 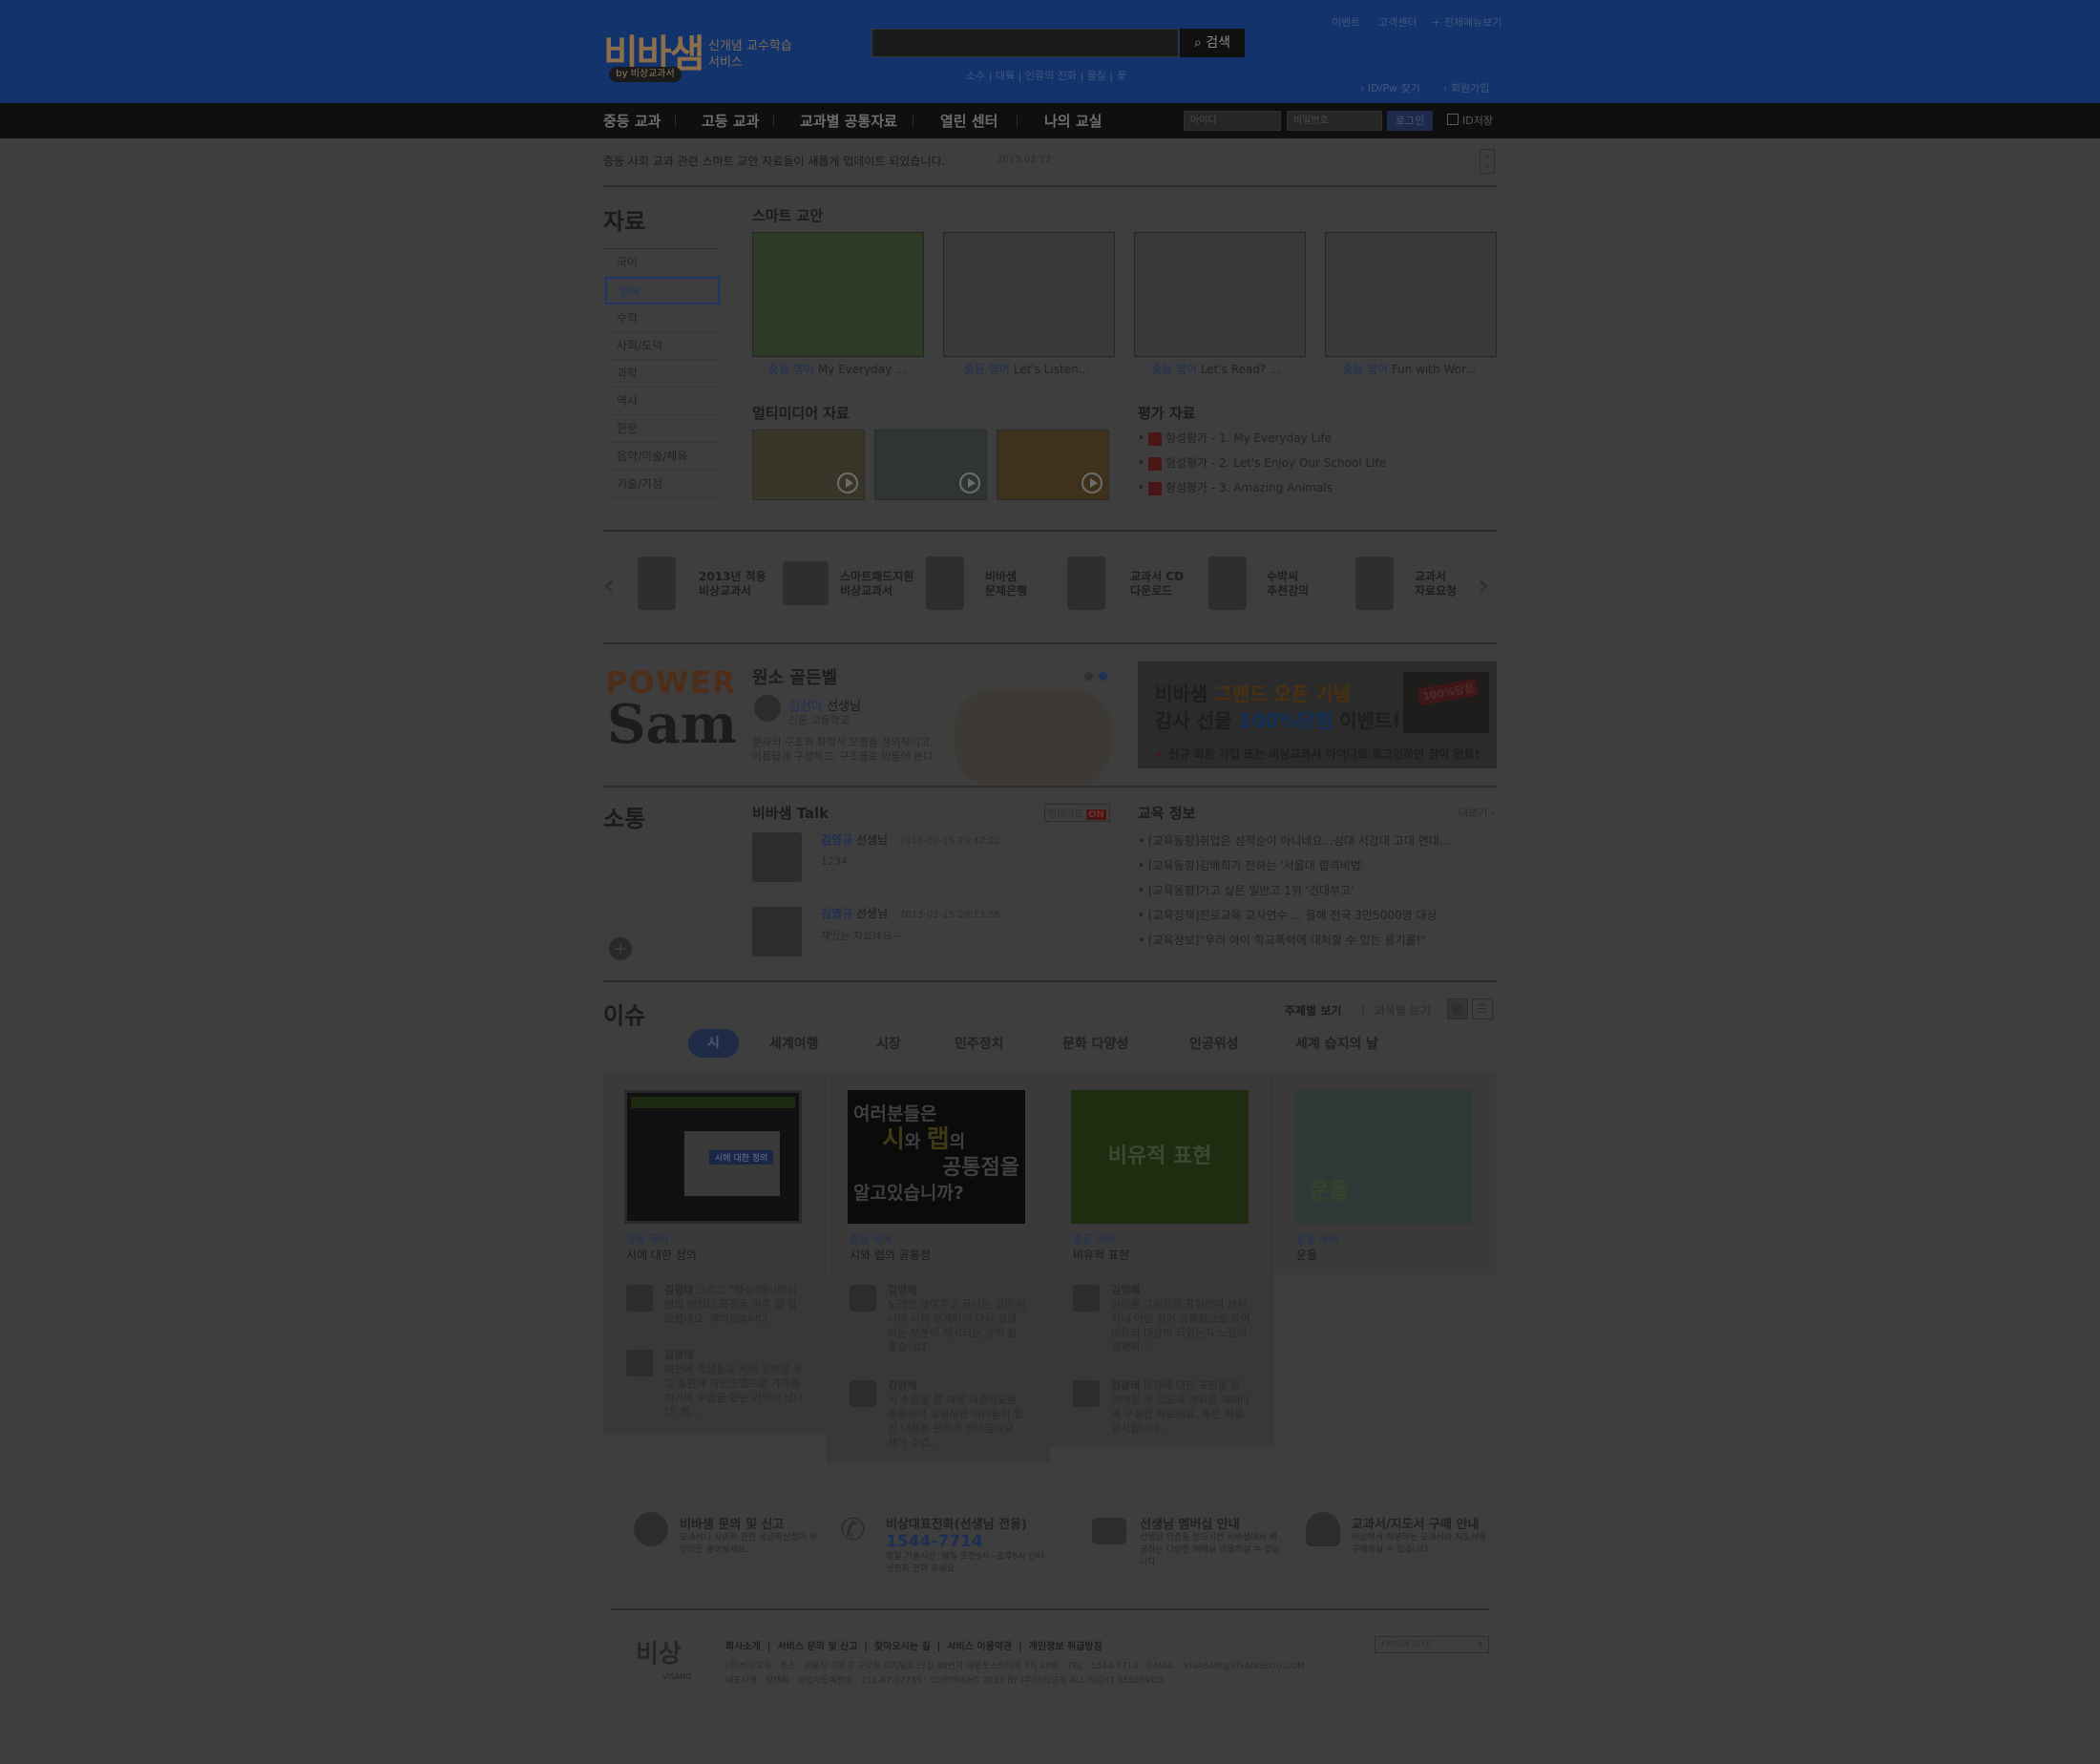 I want to click on issue-tab-satellite: 인공위성, so click(x=1214, y=1043).